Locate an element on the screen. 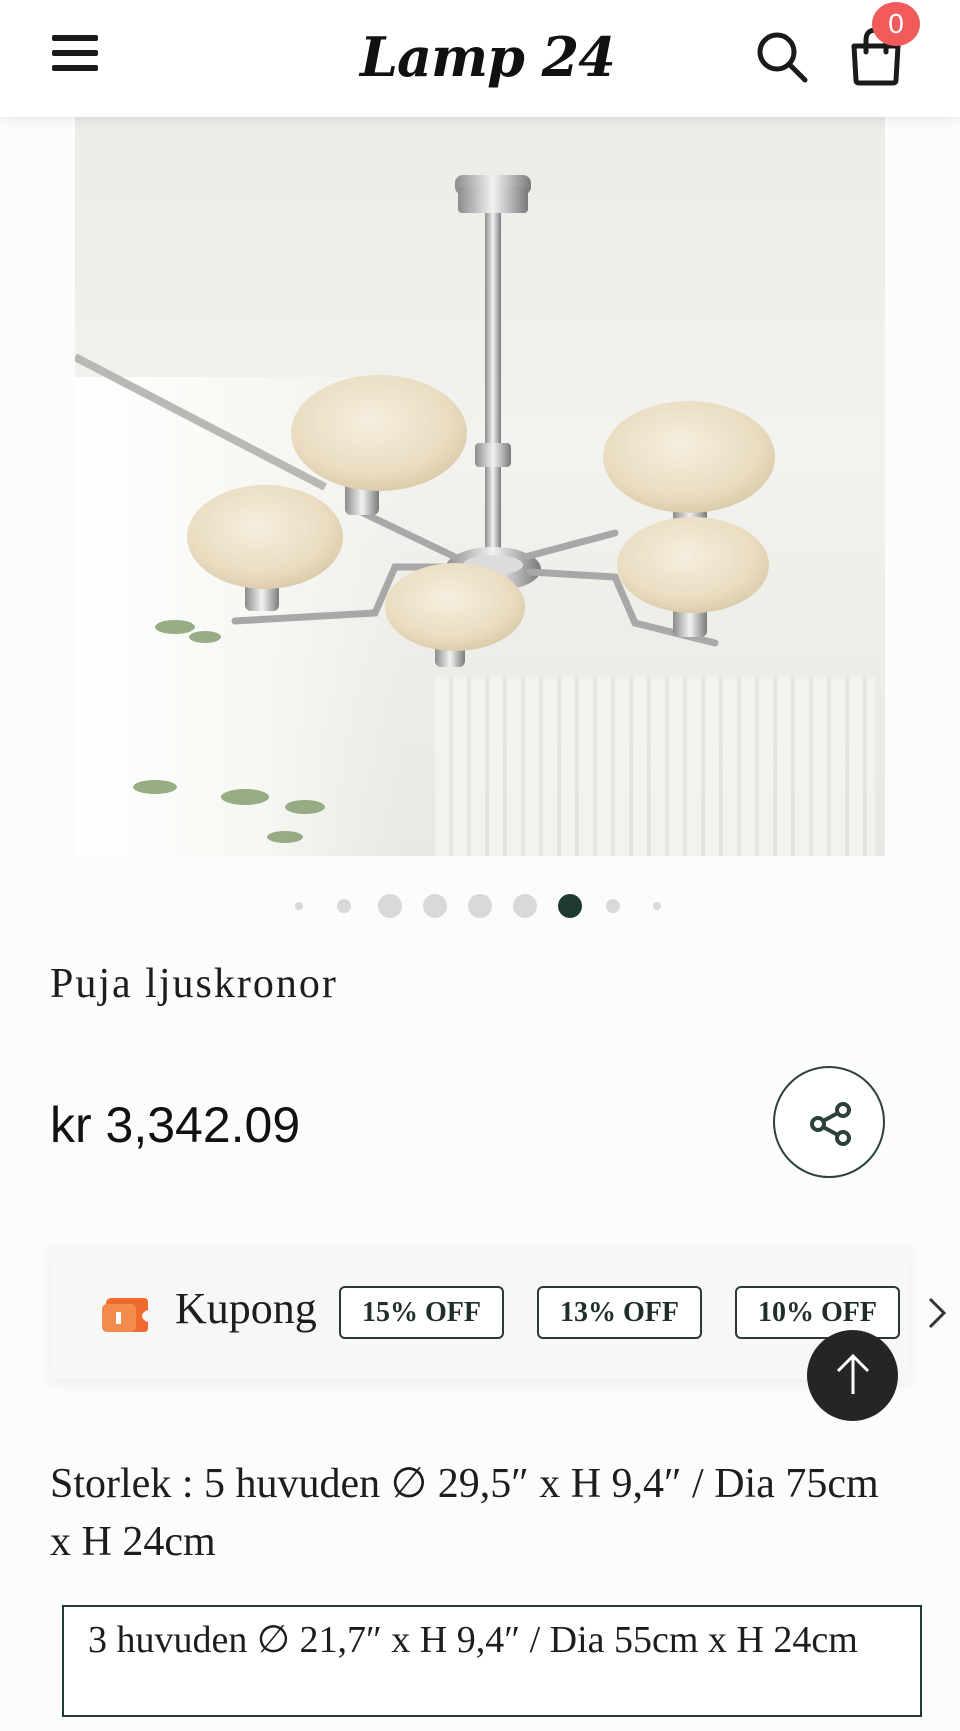 This screenshot has height=1731, width=960. share-icon is located at coordinates (830, 1124).